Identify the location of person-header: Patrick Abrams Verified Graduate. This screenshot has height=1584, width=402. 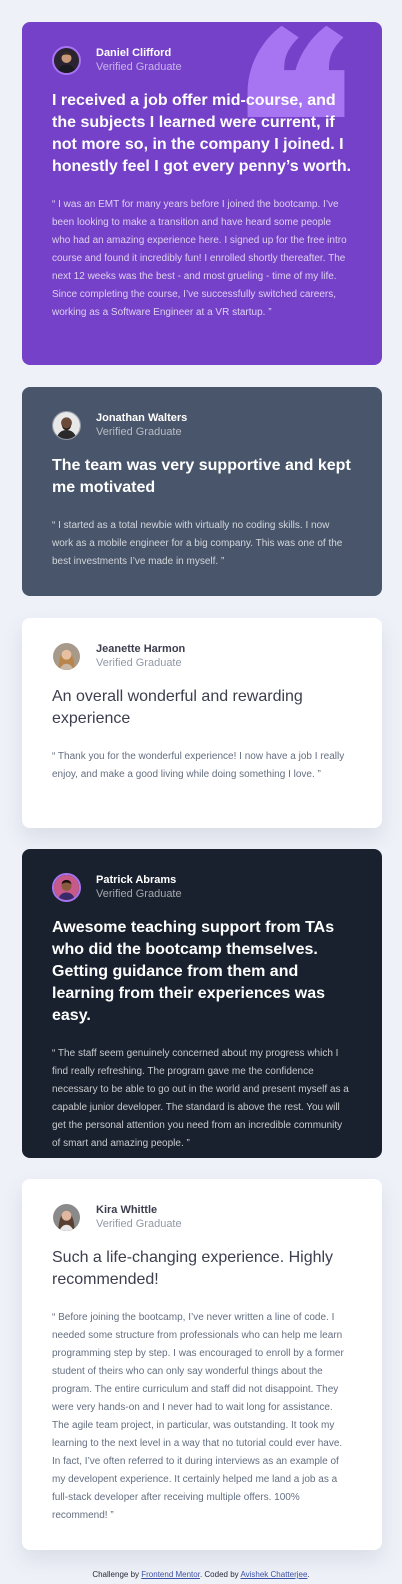
(202, 887).